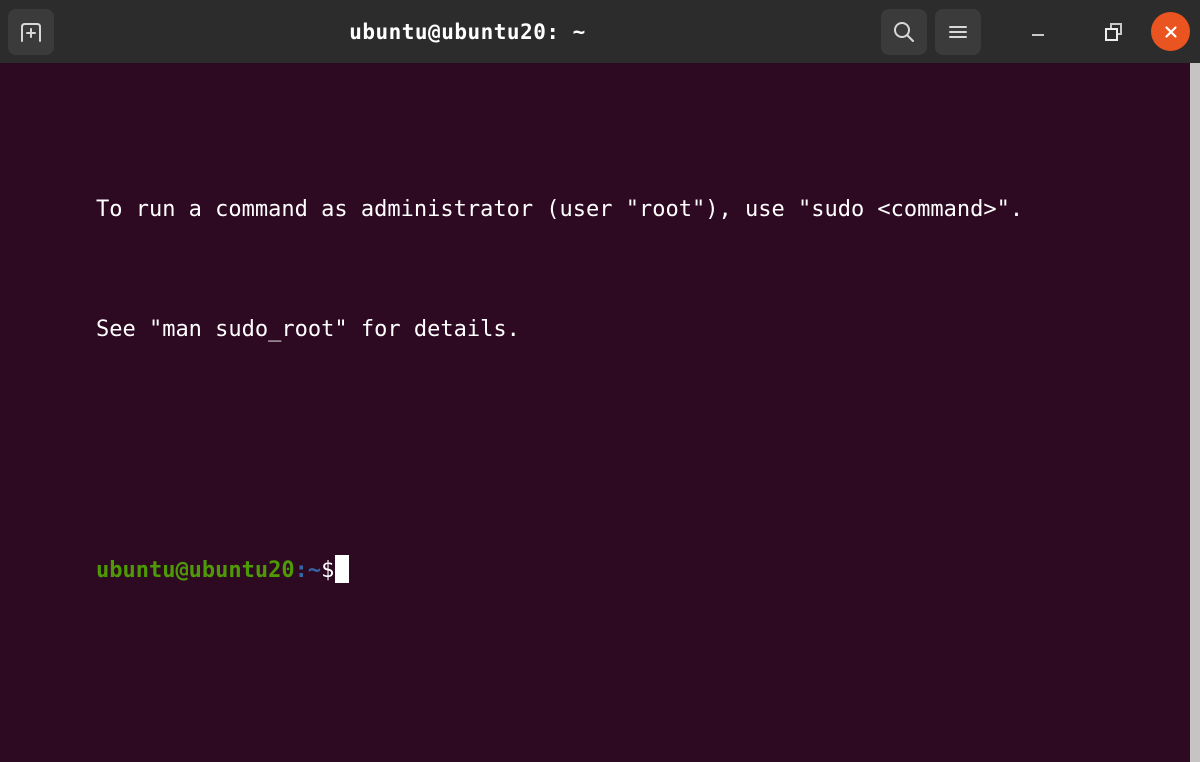 This screenshot has height=762, width=1200. I want to click on minimize-icon, so click(1038, 32).